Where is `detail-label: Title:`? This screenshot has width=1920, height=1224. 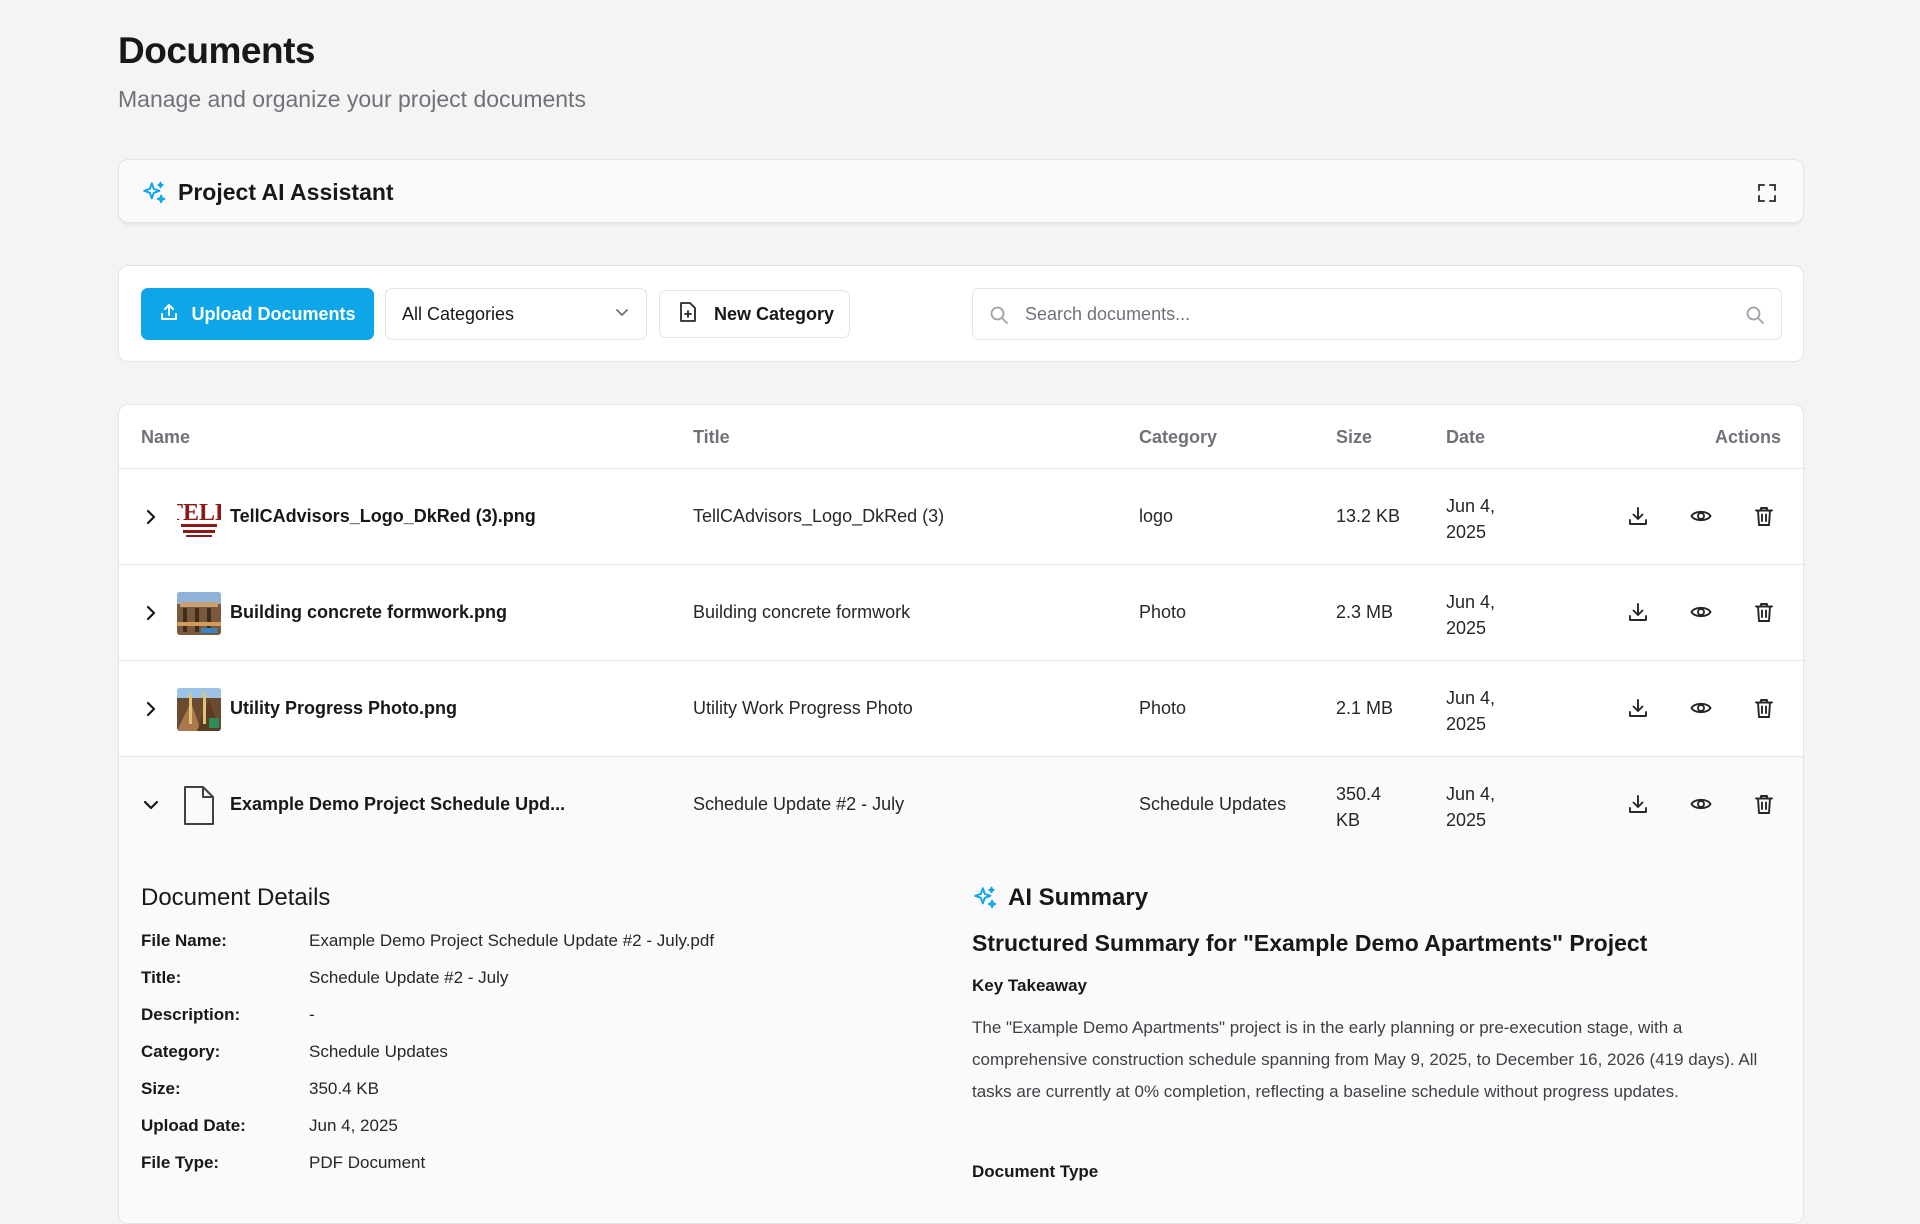 detail-label: Title: is located at coordinates (161, 977).